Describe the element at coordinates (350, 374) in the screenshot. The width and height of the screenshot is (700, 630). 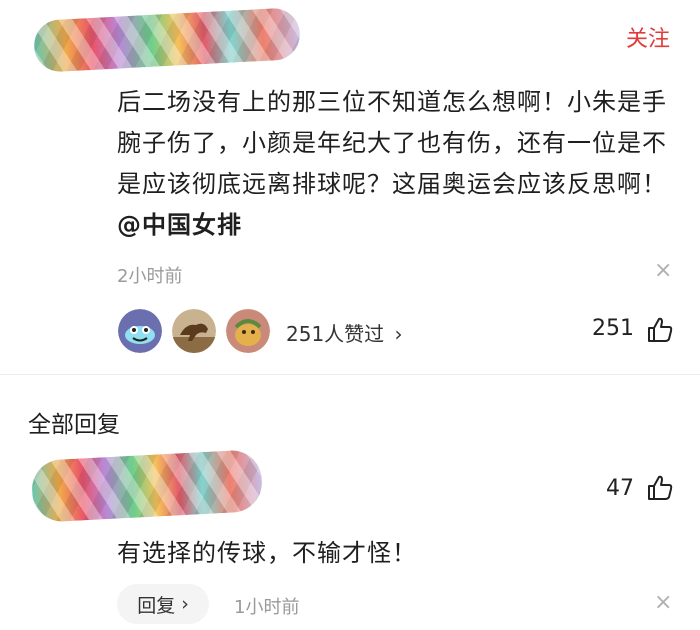
I see `divider` at that location.